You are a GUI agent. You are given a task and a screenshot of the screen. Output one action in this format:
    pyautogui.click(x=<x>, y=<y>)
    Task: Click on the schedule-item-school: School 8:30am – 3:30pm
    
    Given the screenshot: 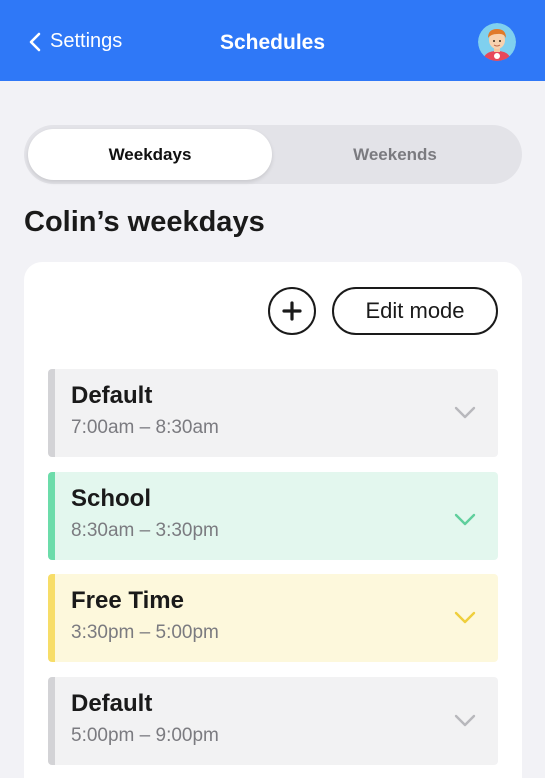 What is the action you would take?
    pyautogui.click(x=273, y=516)
    